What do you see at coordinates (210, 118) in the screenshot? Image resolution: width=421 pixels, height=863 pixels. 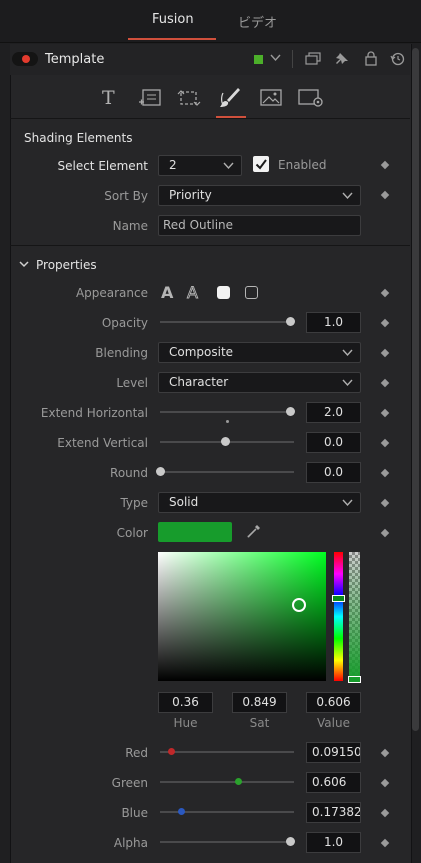 I see `toolbar-divider` at bounding box center [210, 118].